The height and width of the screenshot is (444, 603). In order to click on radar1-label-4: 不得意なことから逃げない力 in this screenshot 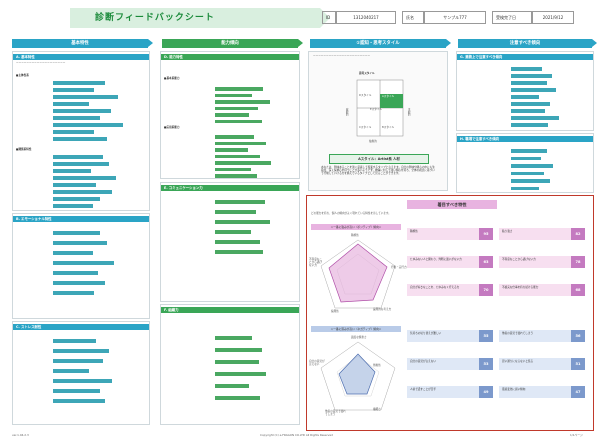, I will do `click(315, 263)`.